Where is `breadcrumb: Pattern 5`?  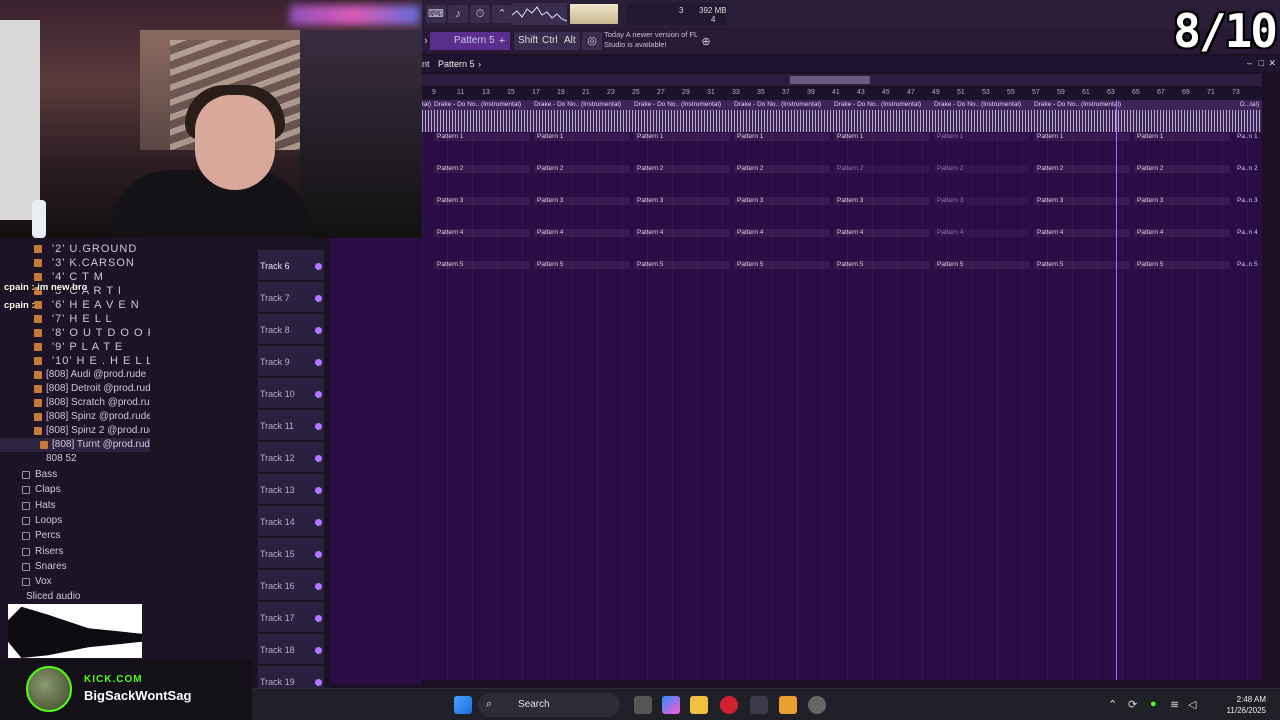
breadcrumb: Pattern 5 is located at coordinates (456, 64).